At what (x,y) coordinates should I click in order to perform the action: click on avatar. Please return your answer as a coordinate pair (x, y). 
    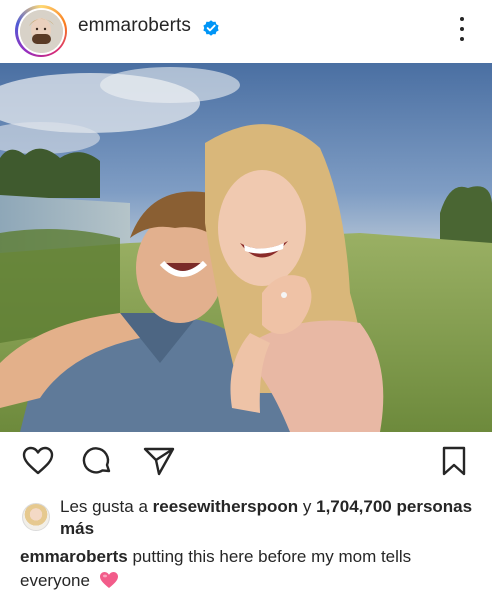
    Looking at the image, I should click on (41, 31).